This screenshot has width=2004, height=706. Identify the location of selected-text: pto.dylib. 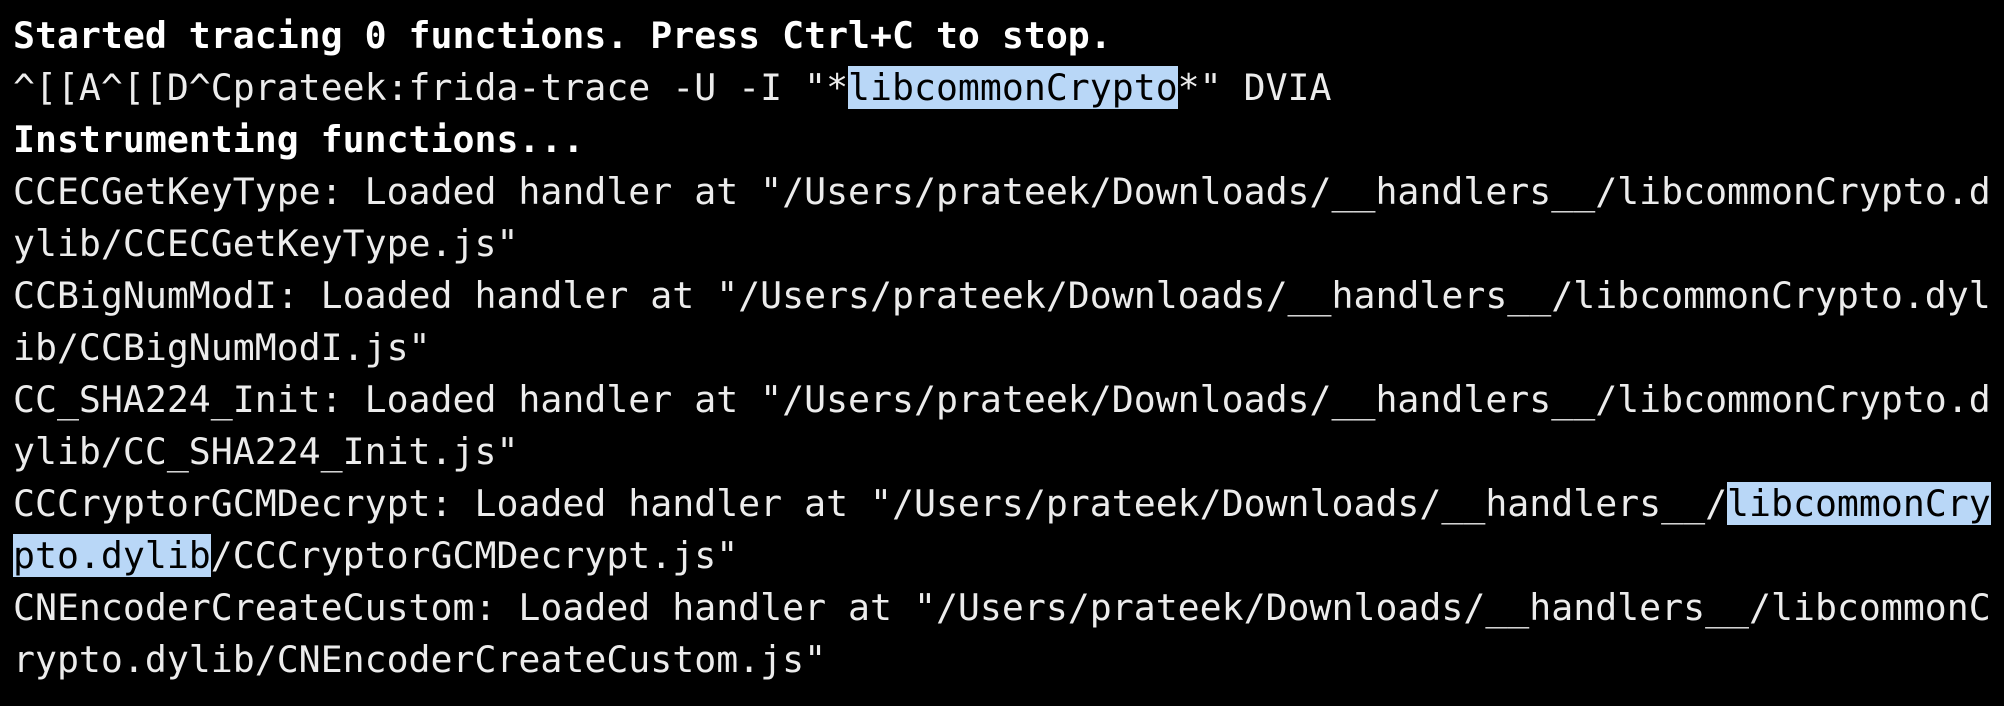
(112, 555).